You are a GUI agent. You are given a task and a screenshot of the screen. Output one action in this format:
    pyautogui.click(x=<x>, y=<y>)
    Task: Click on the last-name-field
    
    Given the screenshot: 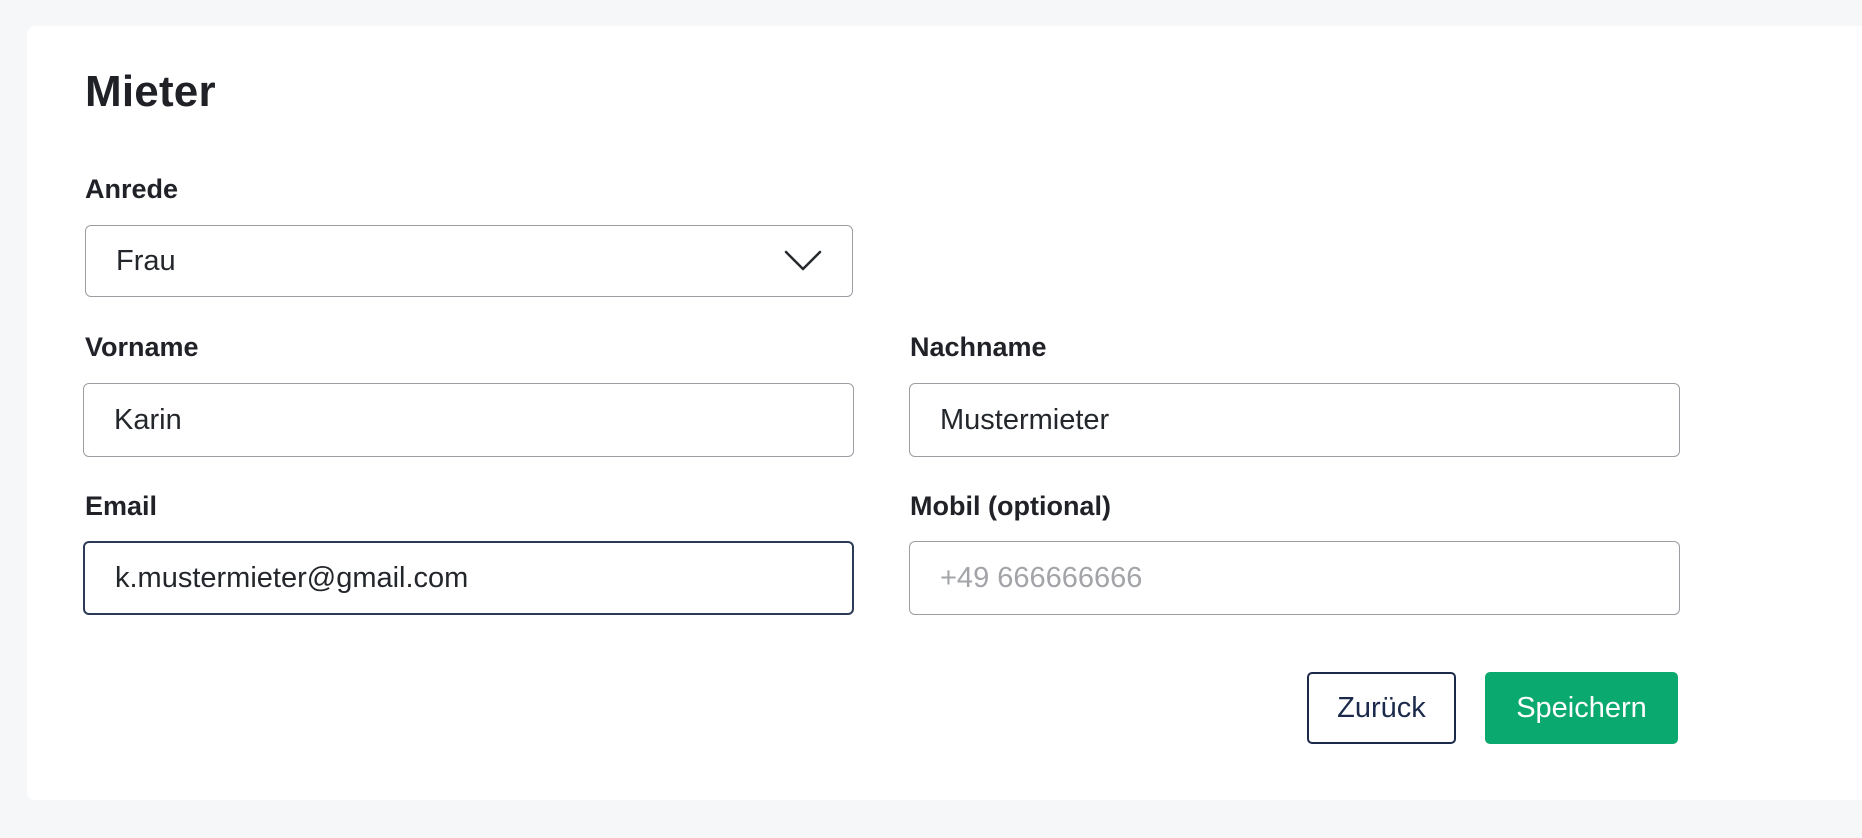 What is the action you would take?
    pyautogui.click(x=1294, y=420)
    